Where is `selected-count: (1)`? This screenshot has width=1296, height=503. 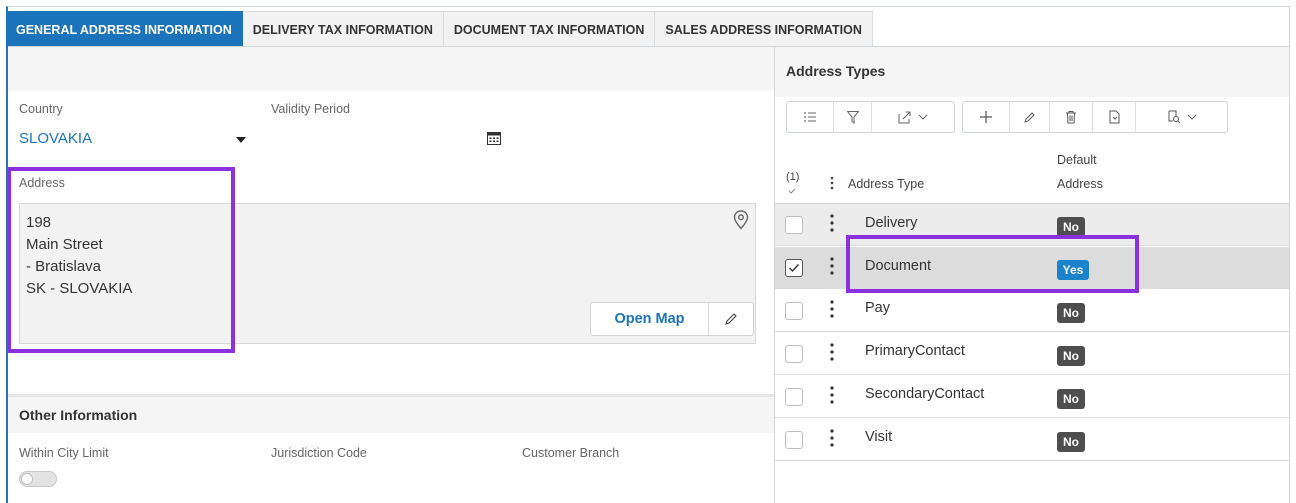
selected-count: (1) is located at coordinates (793, 177).